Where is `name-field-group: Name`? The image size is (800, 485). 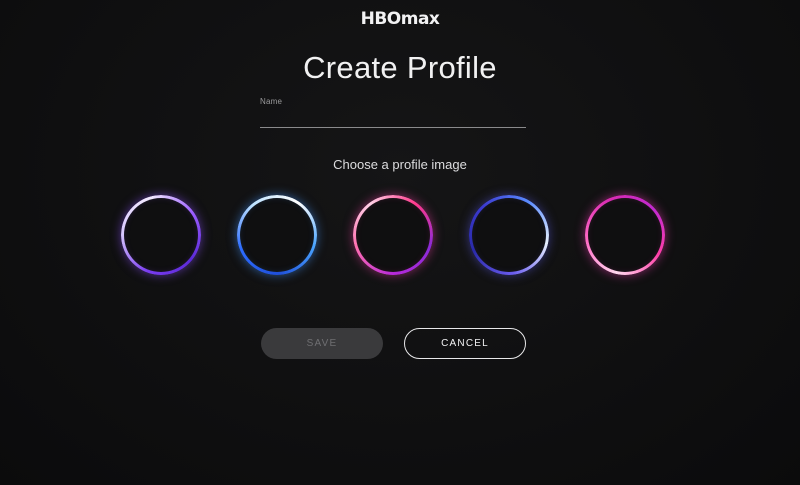 name-field-group: Name is located at coordinates (393, 113).